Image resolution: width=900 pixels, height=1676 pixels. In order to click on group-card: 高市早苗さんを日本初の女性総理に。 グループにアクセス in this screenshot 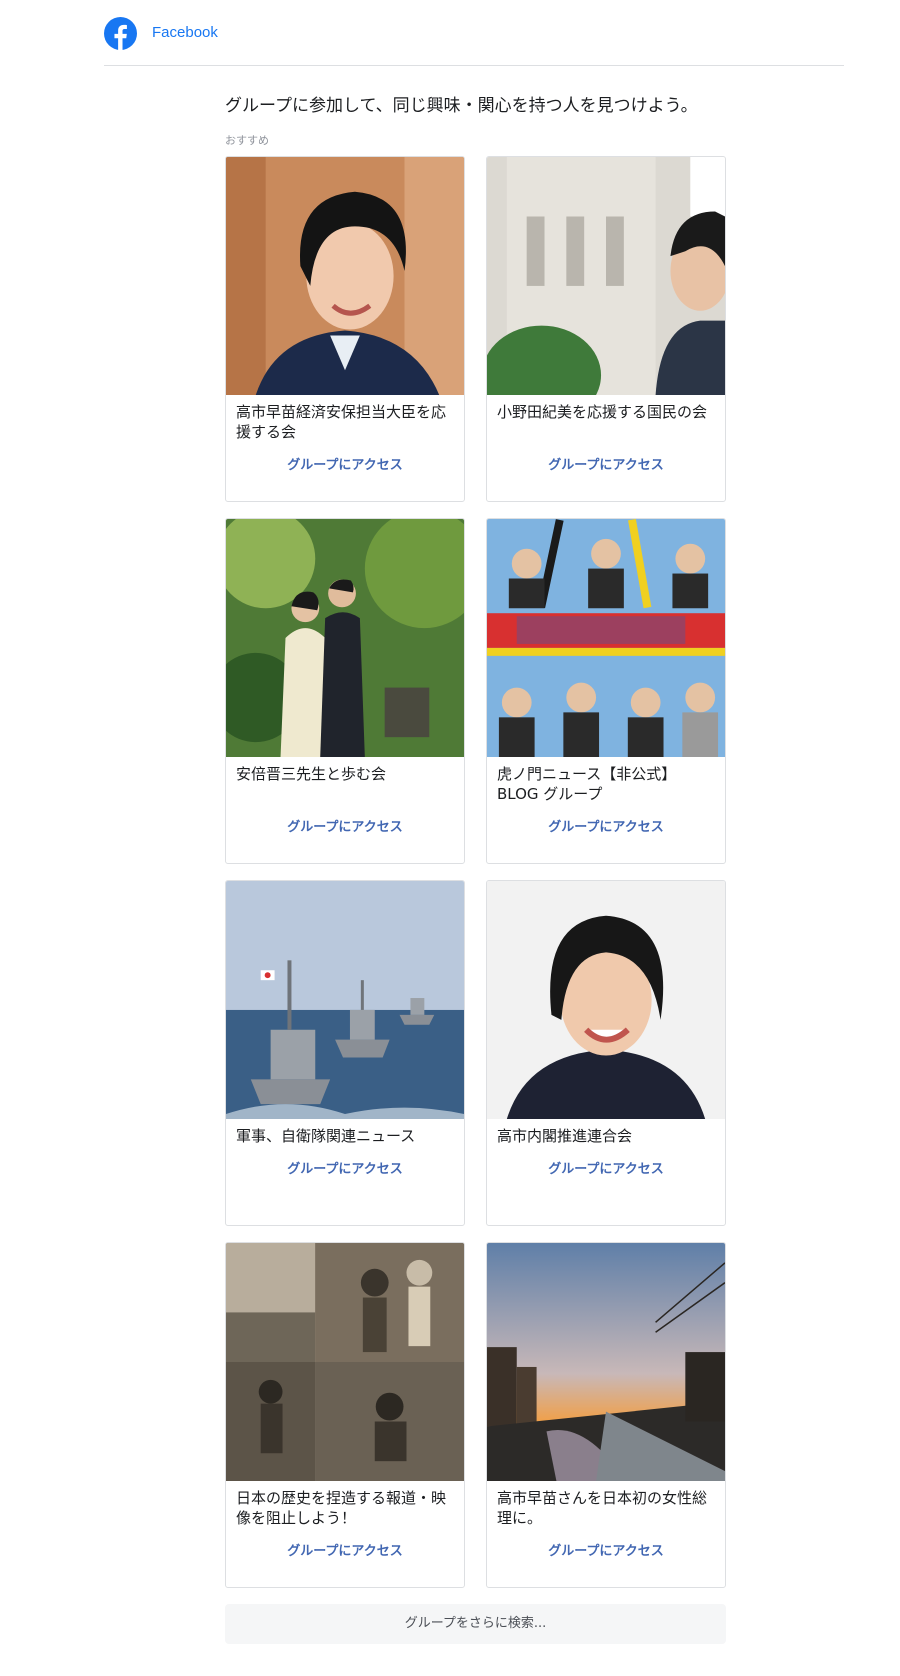, I will do `click(606, 1415)`.